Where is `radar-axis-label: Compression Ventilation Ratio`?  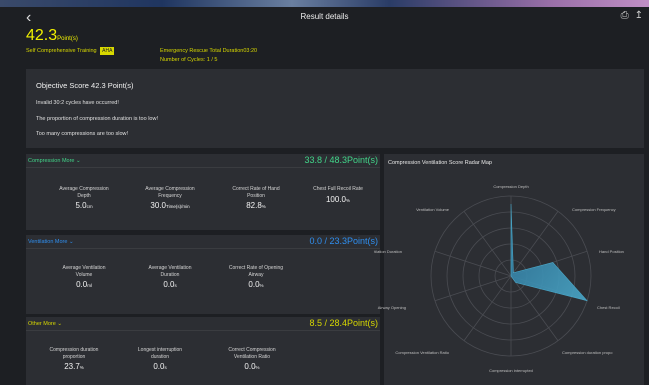 radar-axis-label: Compression Ventilation Ratio is located at coordinates (422, 352).